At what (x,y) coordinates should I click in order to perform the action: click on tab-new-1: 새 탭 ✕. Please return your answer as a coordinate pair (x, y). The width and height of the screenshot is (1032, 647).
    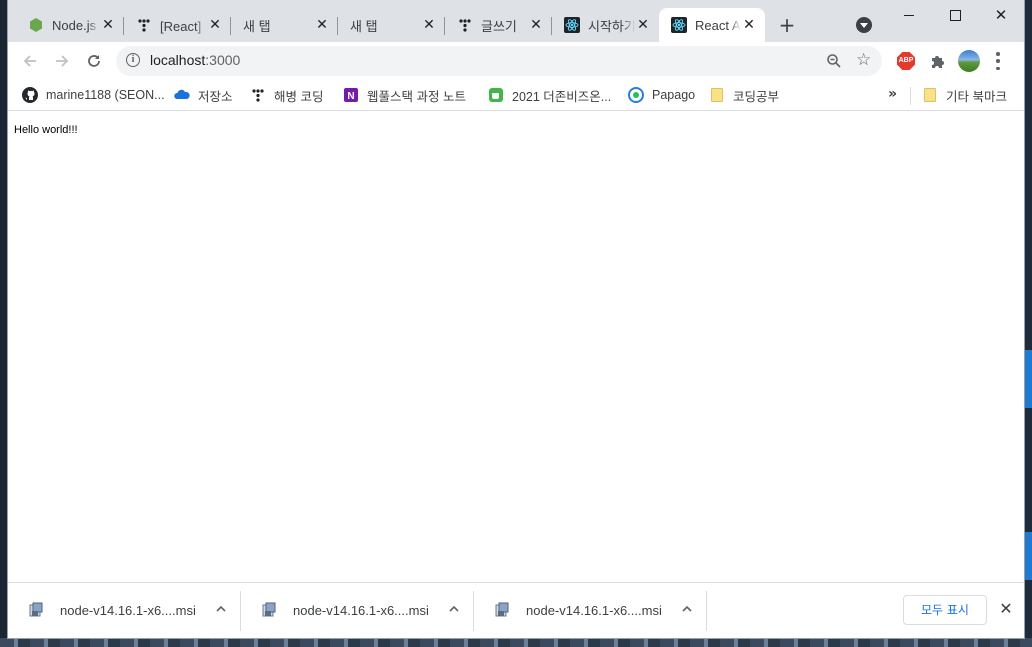
    Looking at the image, I should click on (284, 25).